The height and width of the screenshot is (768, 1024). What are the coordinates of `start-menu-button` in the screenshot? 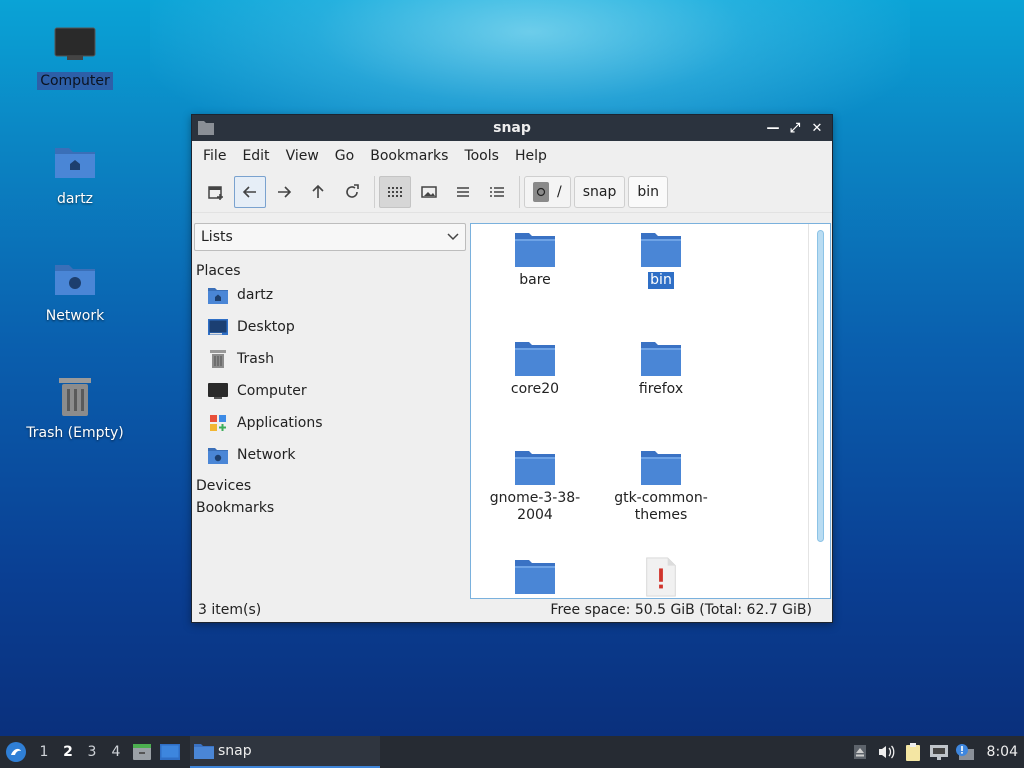 It's located at (16, 752).